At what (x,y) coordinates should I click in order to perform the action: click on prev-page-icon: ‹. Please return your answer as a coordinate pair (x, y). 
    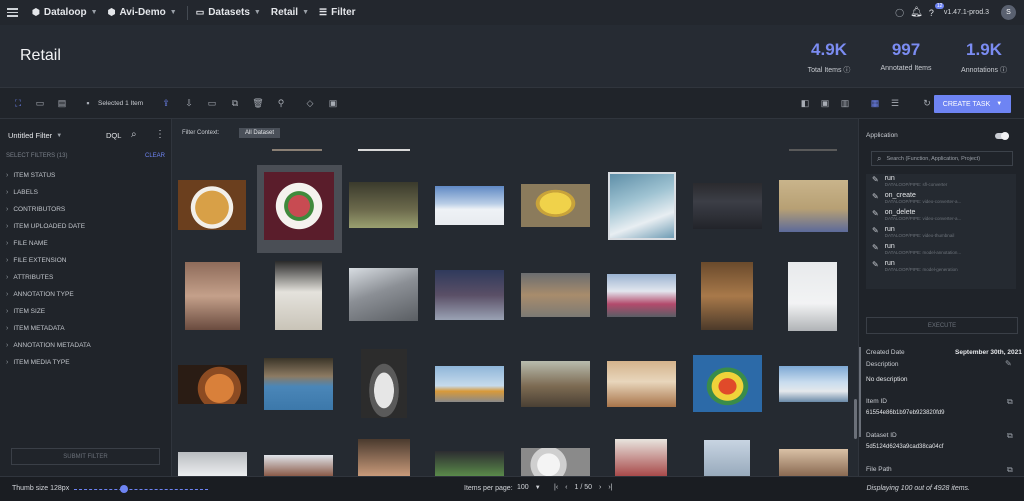
    Looking at the image, I should click on (566, 487).